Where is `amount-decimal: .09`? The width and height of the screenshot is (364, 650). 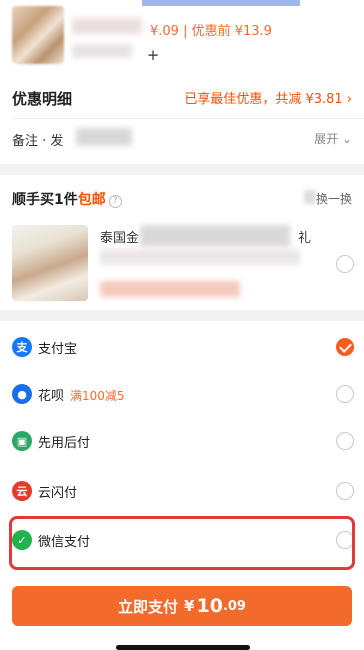
amount-decimal: .09 is located at coordinates (234, 606).